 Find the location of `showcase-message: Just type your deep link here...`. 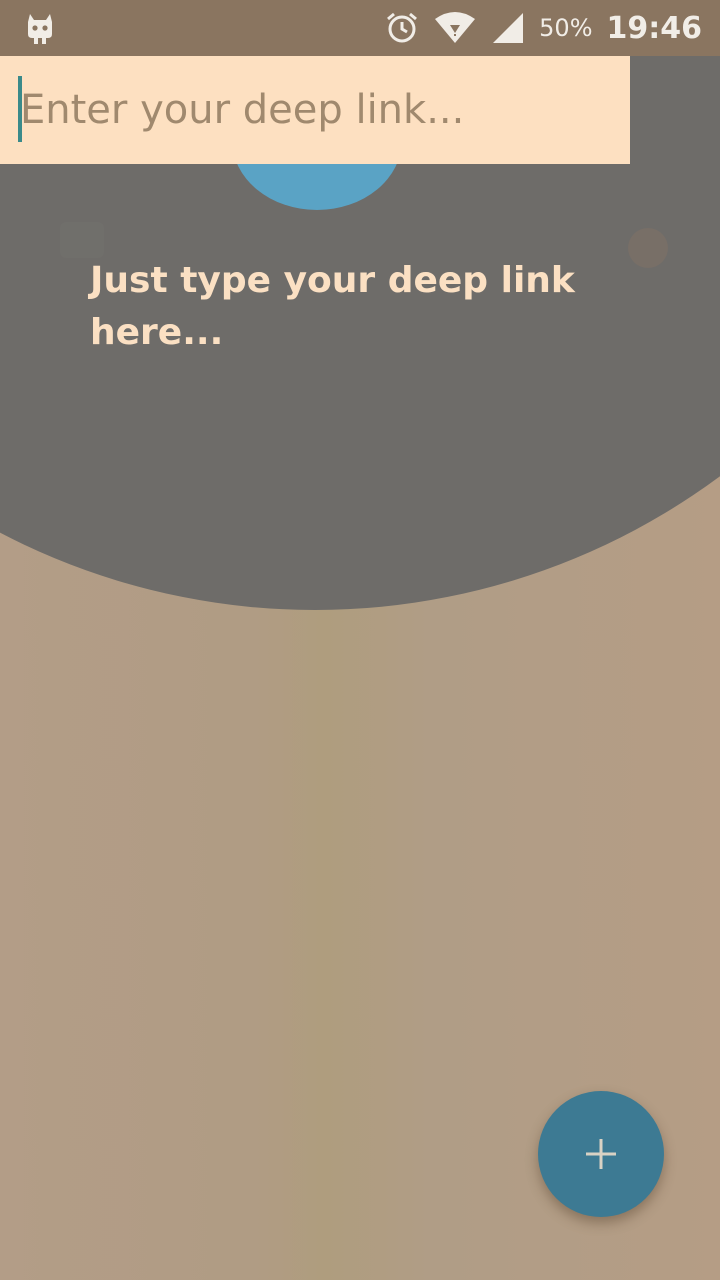

showcase-message: Just type your deep link here... is located at coordinates (332, 306).